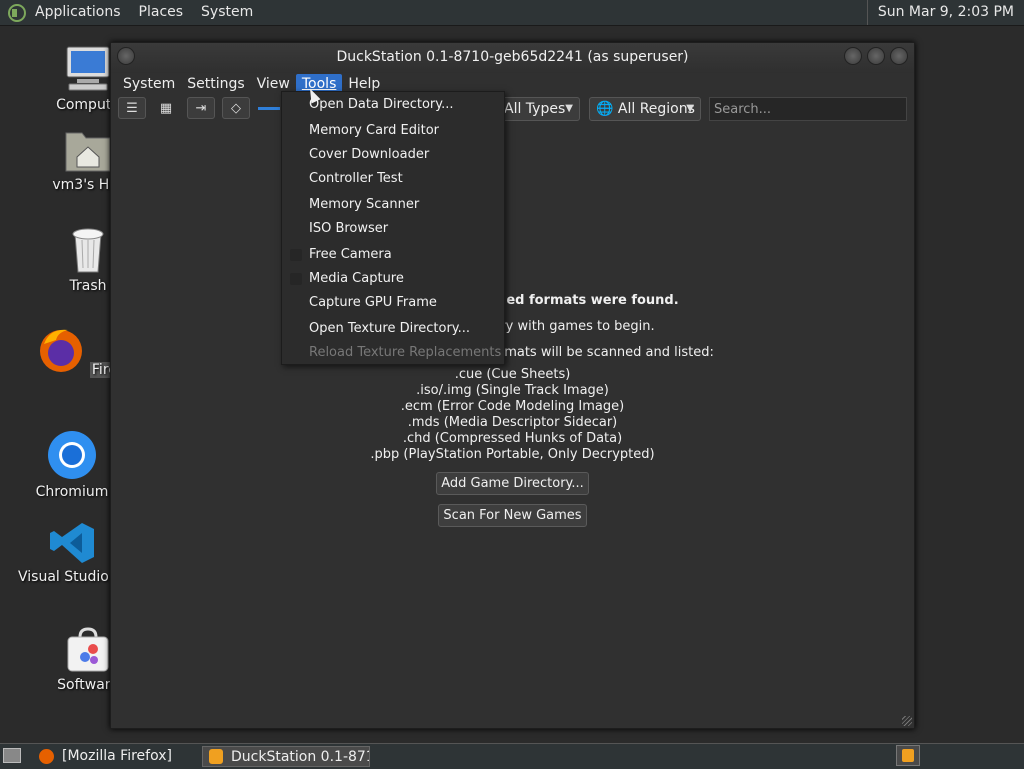  What do you see at coordinates (369, 154) in the screenshot?
I see `menu-item-cover-downloader: Cover Downloader` at bounding box center [369, 154].